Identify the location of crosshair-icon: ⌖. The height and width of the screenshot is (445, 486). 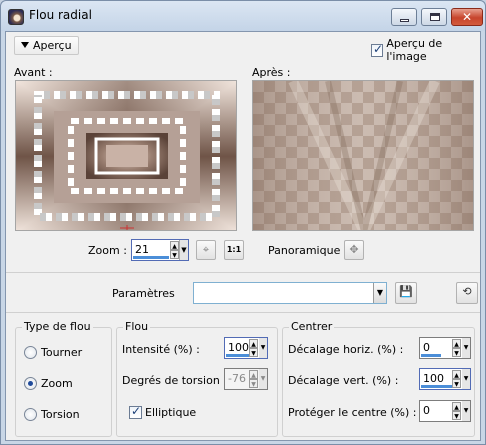
(206, 249).